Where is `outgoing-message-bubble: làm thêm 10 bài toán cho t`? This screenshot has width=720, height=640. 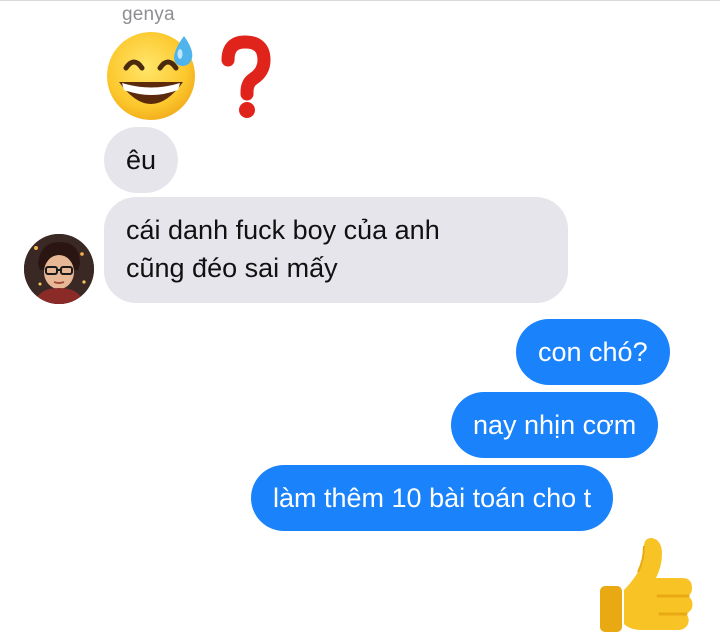 outgoing-message-bubble: làm thêm 10 bài toán cho t is located at coordinates (432, 498).